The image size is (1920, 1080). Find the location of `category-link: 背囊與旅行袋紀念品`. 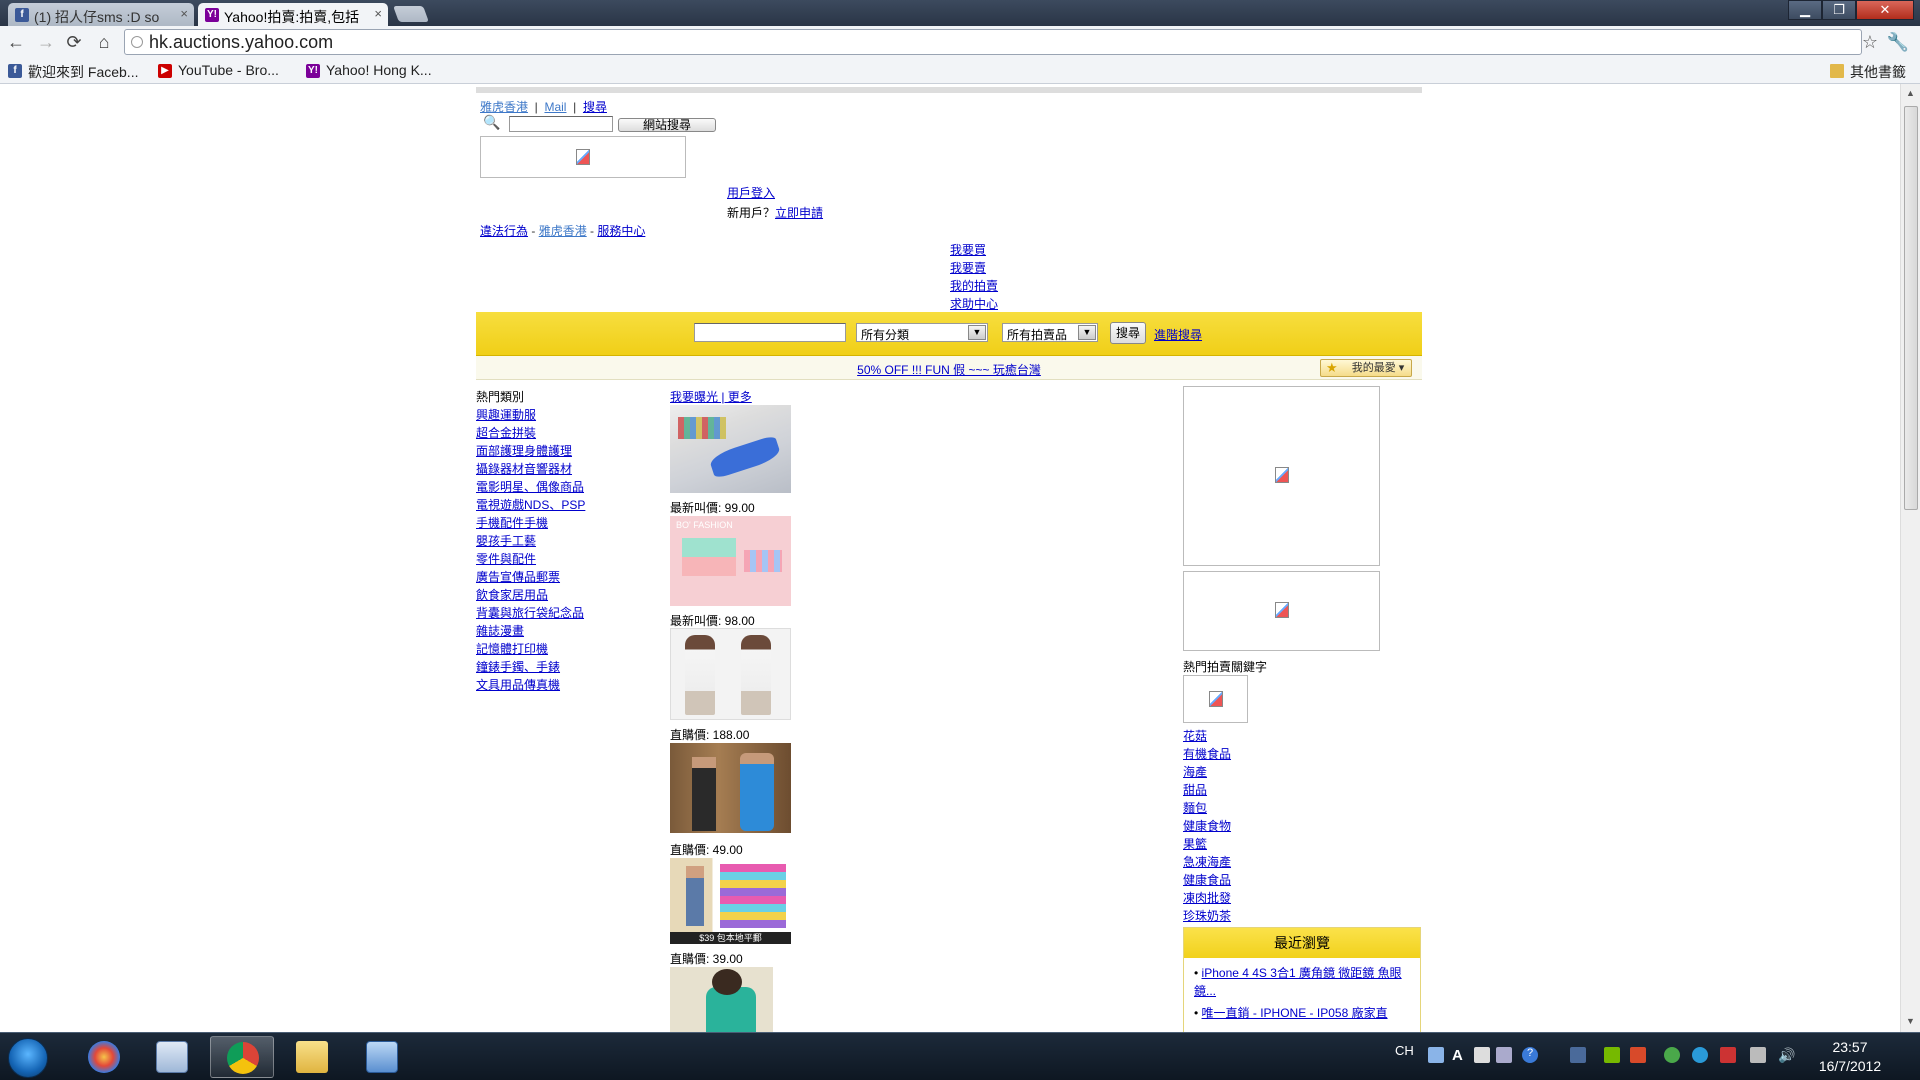

category-link: 背囊與旅行袋紀念品 is located at coordinates (530, 613).